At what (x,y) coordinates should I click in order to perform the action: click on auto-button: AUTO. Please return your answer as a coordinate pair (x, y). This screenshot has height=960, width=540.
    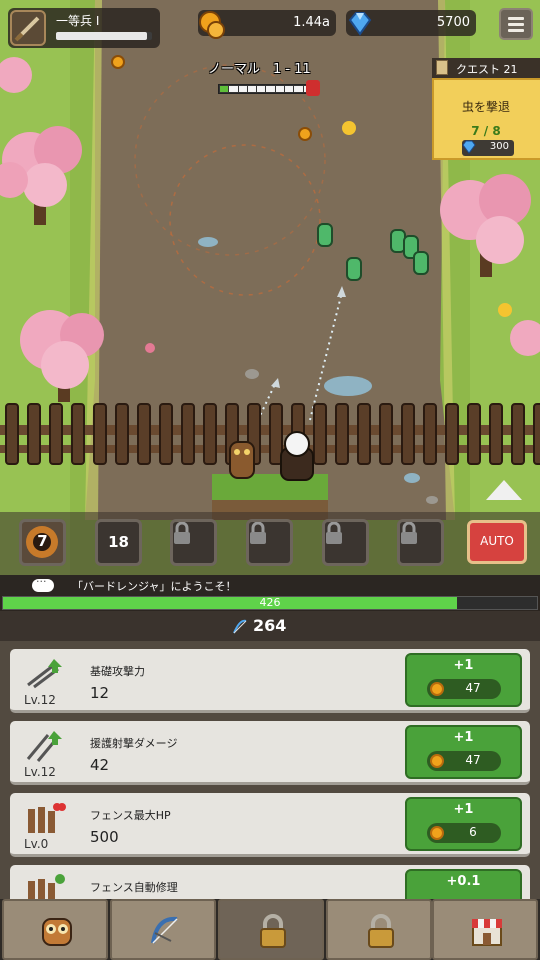
    Looking at the image, I should click on (497, 542).